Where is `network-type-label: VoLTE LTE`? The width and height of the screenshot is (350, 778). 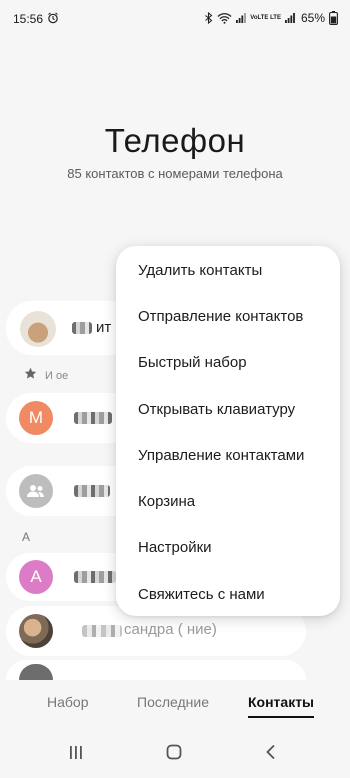 network-type-label: VoLTE LTE is located at coordinates (265, 18).